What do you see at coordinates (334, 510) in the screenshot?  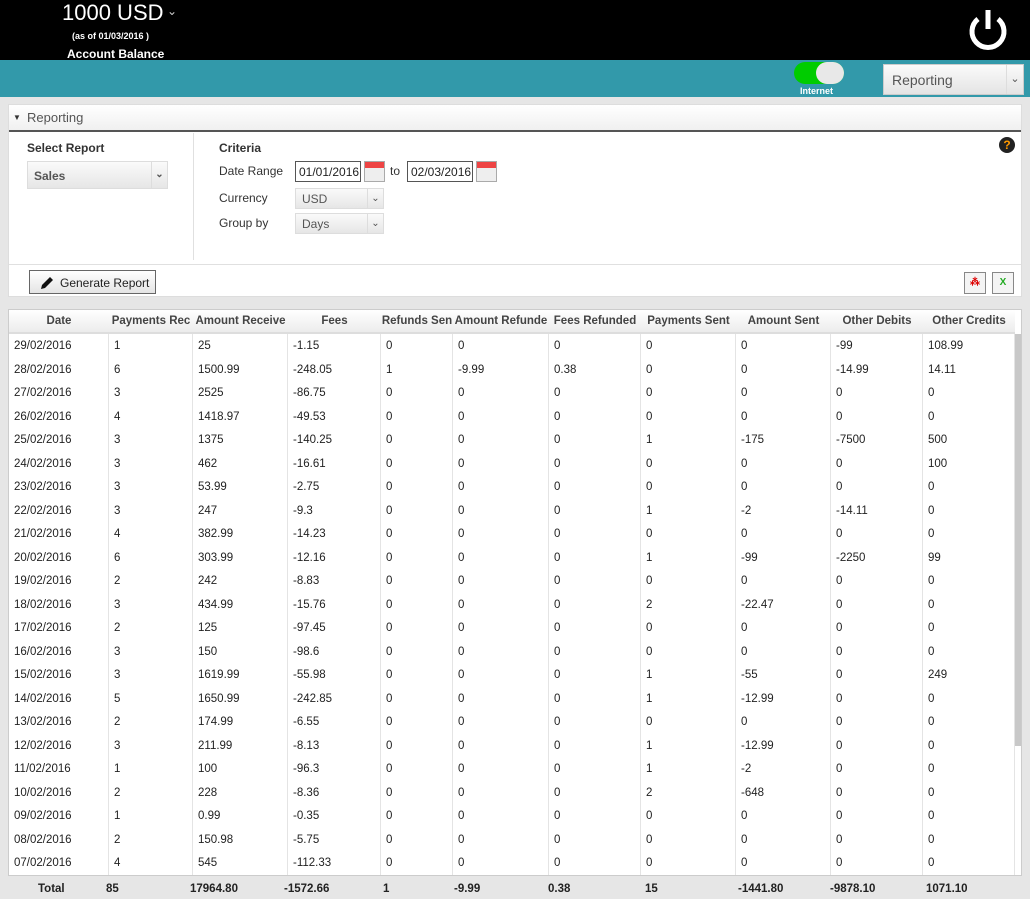 I see `table-cell: -9.3` at bounding box center [334, 510].